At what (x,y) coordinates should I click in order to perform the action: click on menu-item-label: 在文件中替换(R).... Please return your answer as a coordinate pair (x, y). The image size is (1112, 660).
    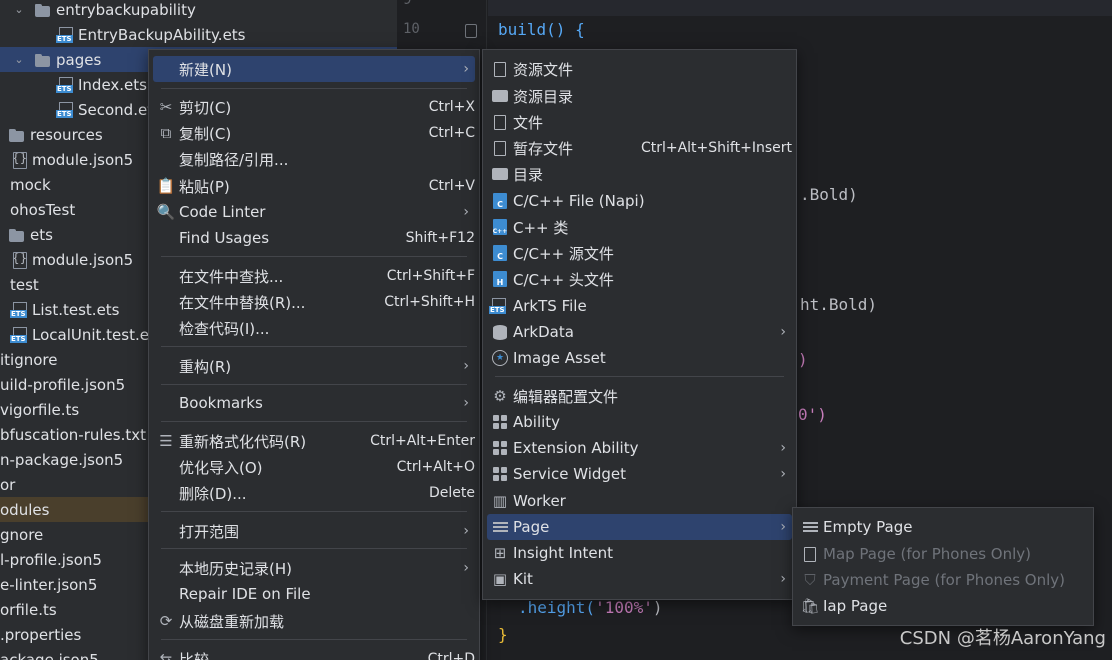
    Looking at the image, I should click on (242, 302).